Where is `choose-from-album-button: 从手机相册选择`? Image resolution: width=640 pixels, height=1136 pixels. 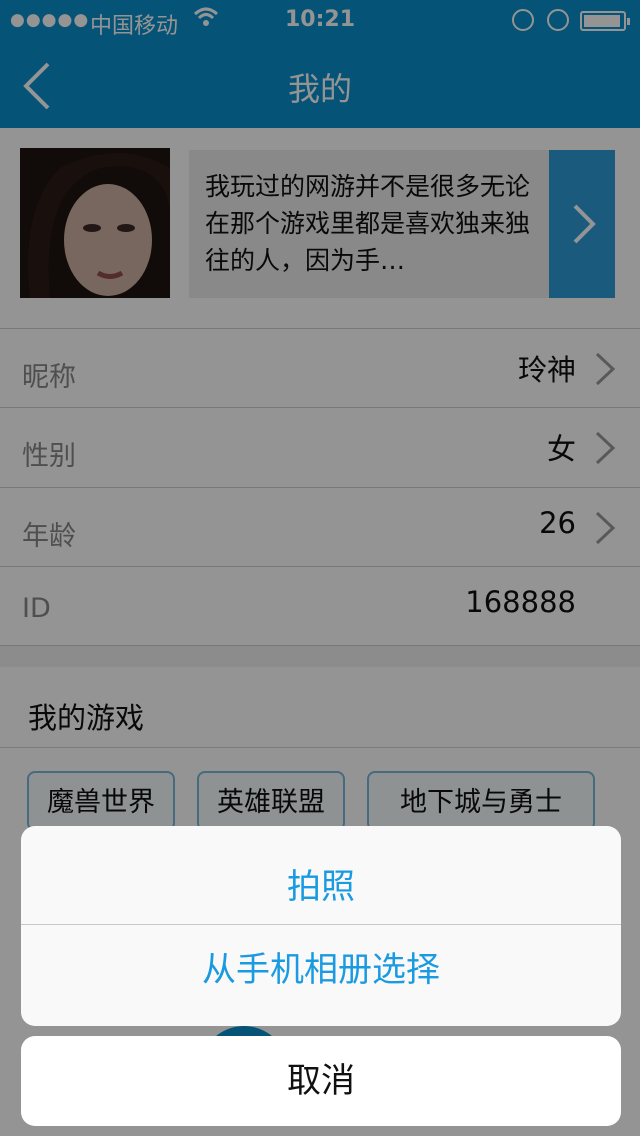 choose-from-album-button: 从手机相册选择 is located at coordinates (321, 970).